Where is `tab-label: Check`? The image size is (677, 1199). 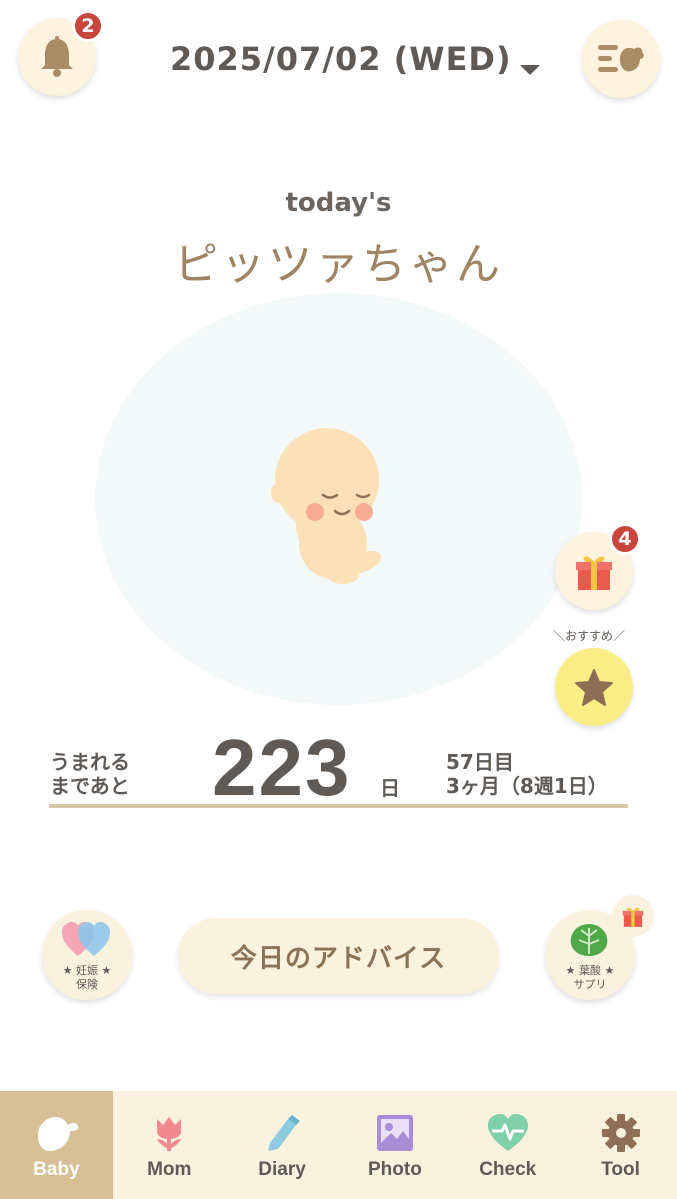 tab-label: Check is located at coordinates (508, 1169).